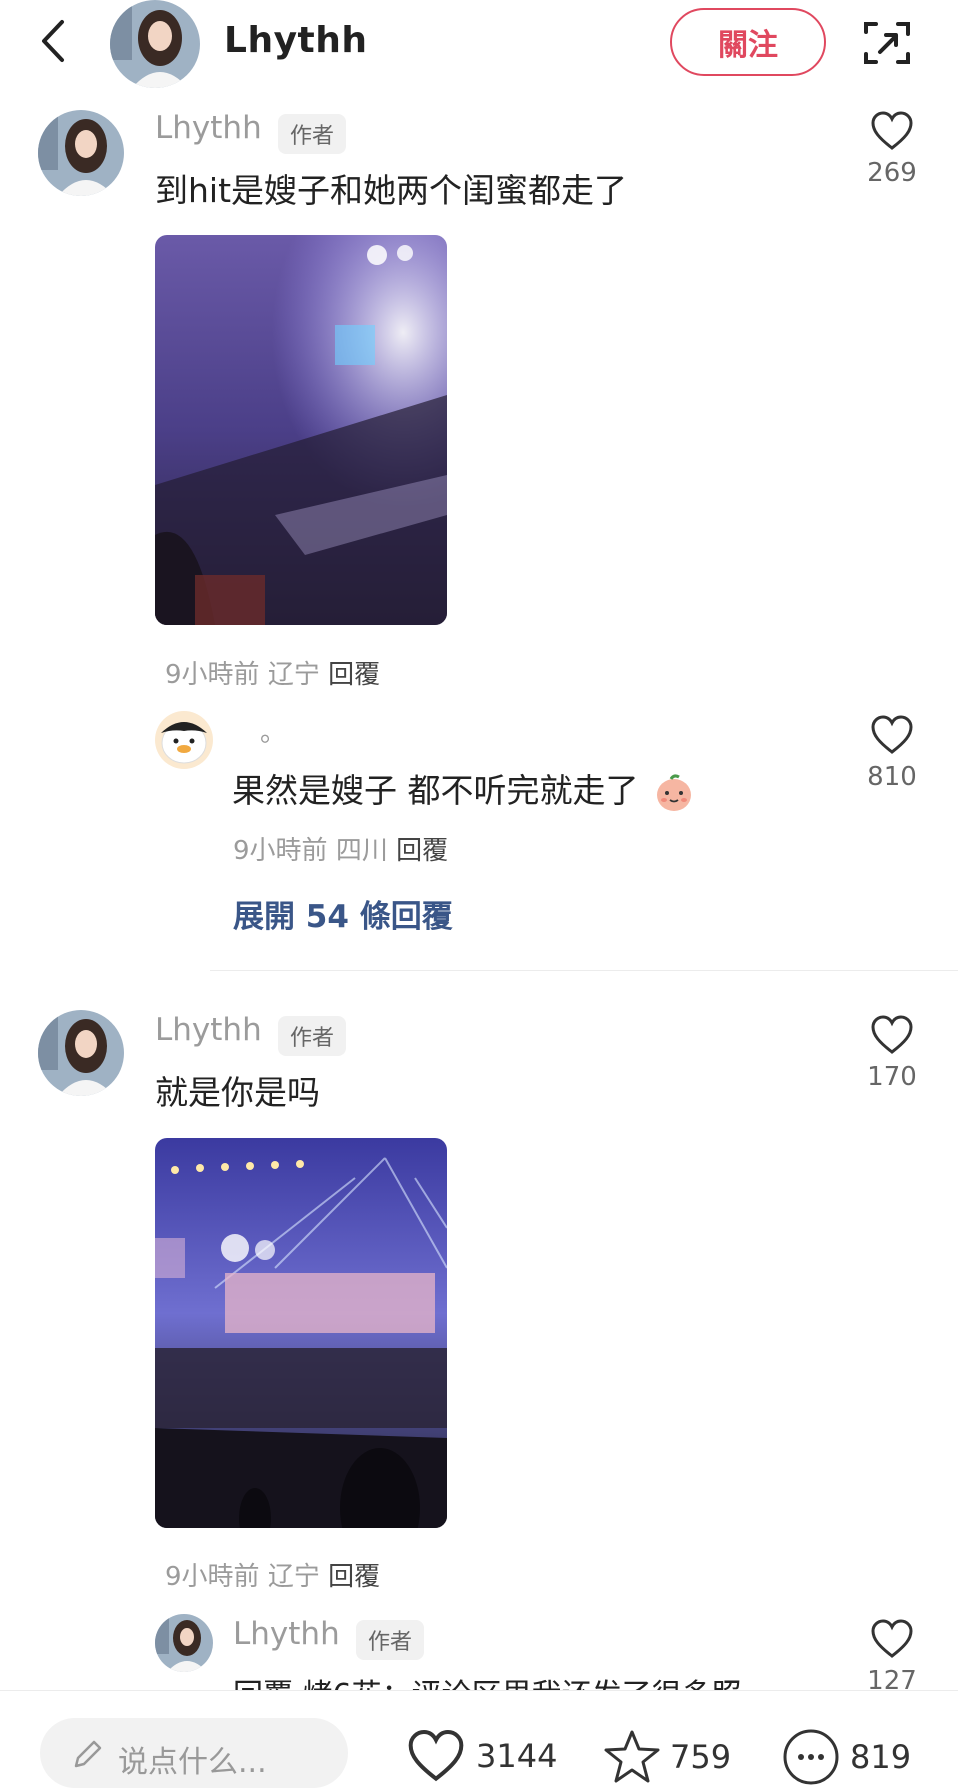  Describe the element at coordinates (391, 188) in the screenshot. I see `comment-text: 到hit是嫂子和她两个闺蜜都走了` at that location.